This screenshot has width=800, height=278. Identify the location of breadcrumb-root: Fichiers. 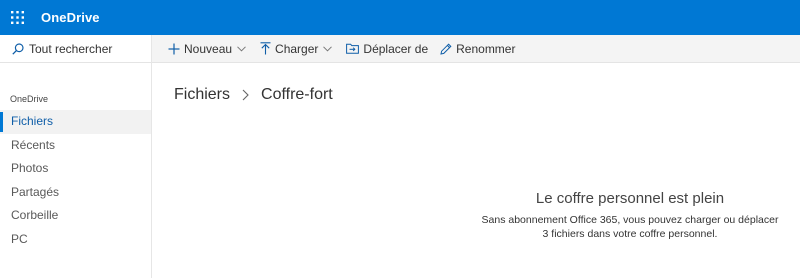
(202, 95).